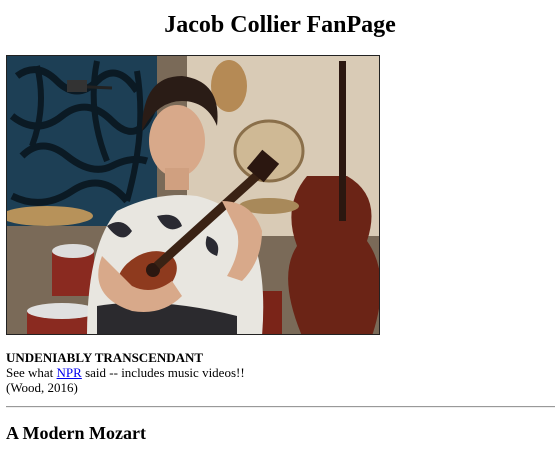 Image resolution: width=560 pixels, height=450 pixels. Describe the element at coordinates (69, 372) in the screenshot. I see `npr-link: NPR` at that location.